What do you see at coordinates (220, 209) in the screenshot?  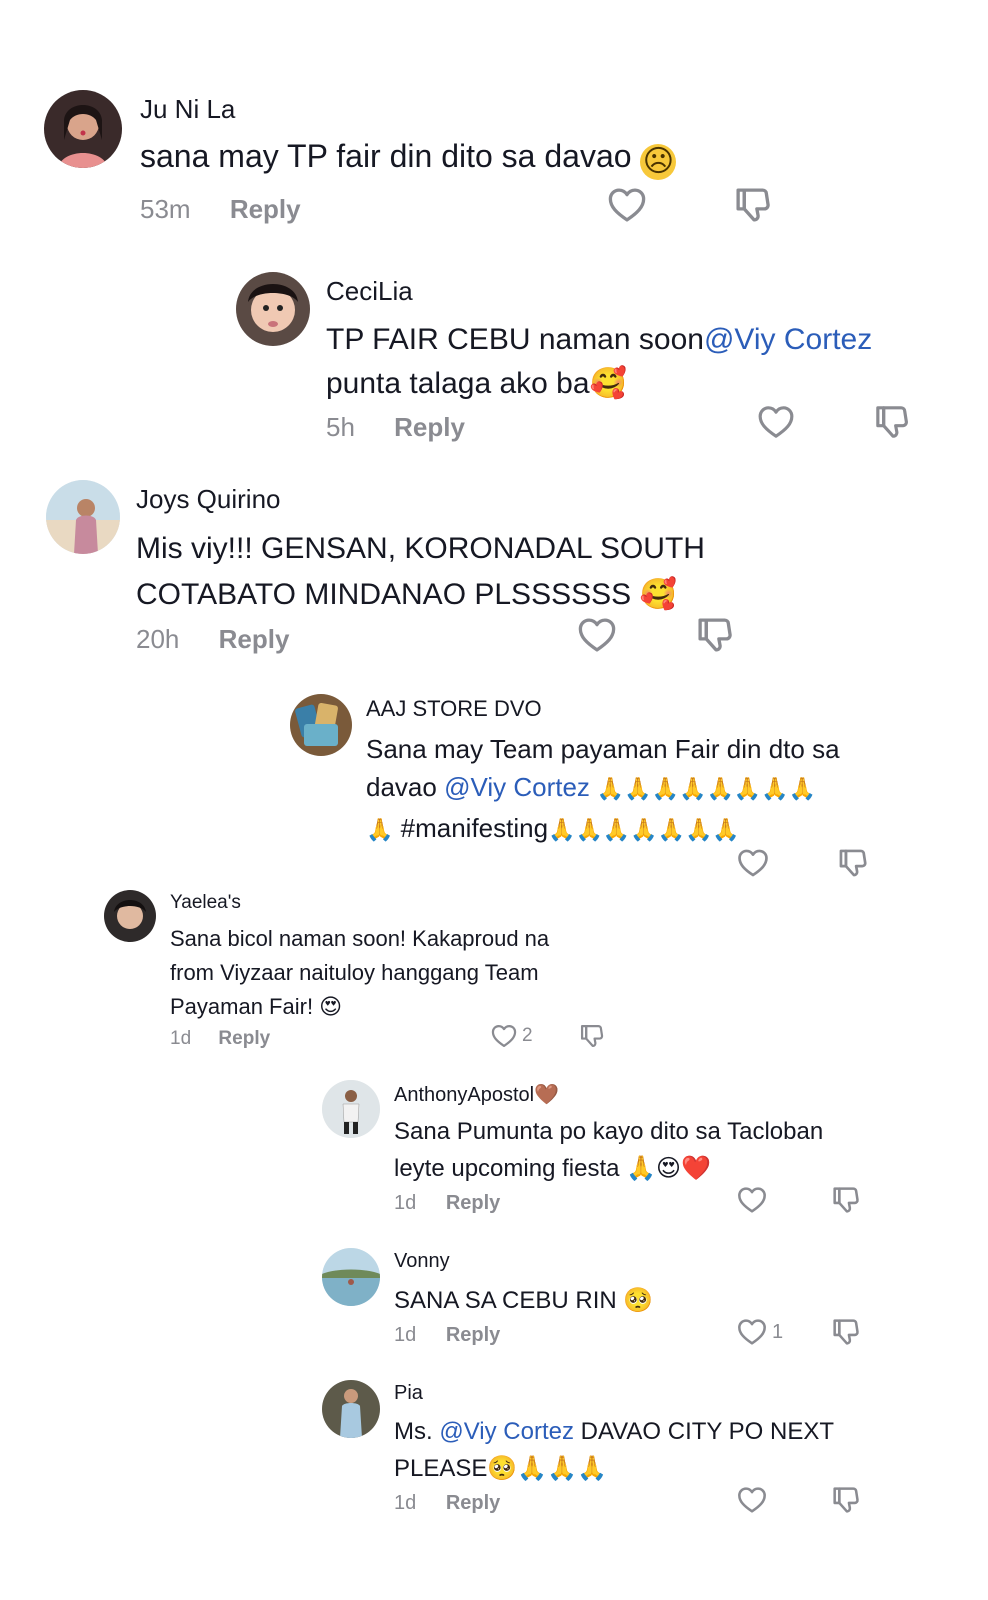 I see `comment-meta: 53m Reply` at bounding box center [220, 209].